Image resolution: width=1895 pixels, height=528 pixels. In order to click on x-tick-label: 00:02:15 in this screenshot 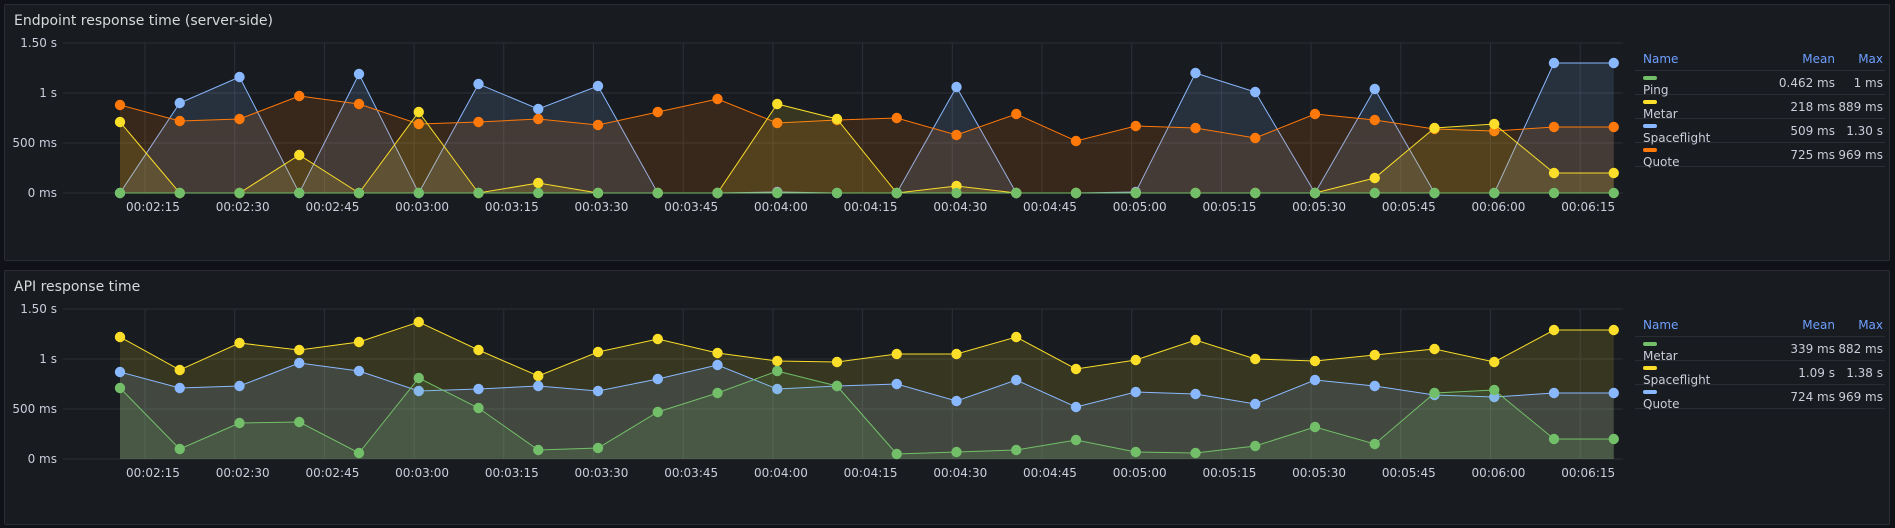, I will do `click(153, 473)`.